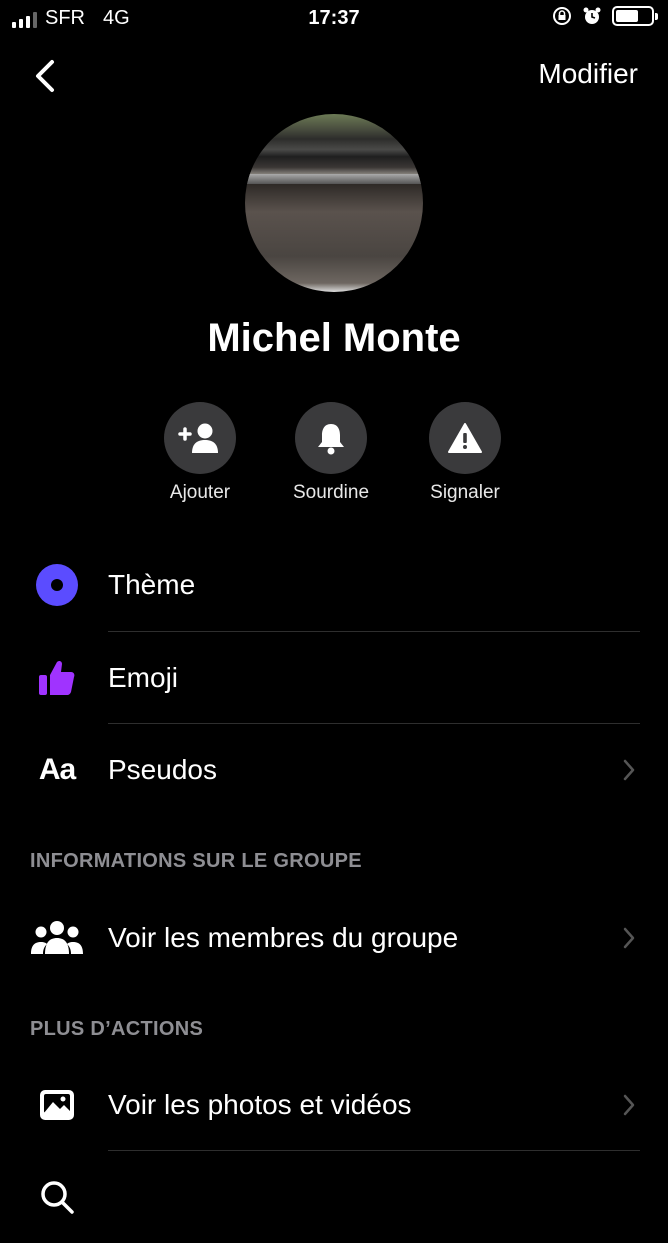  I want to click on photos-videos-label: Voir les photos et vidéos, so click(260, 1104).